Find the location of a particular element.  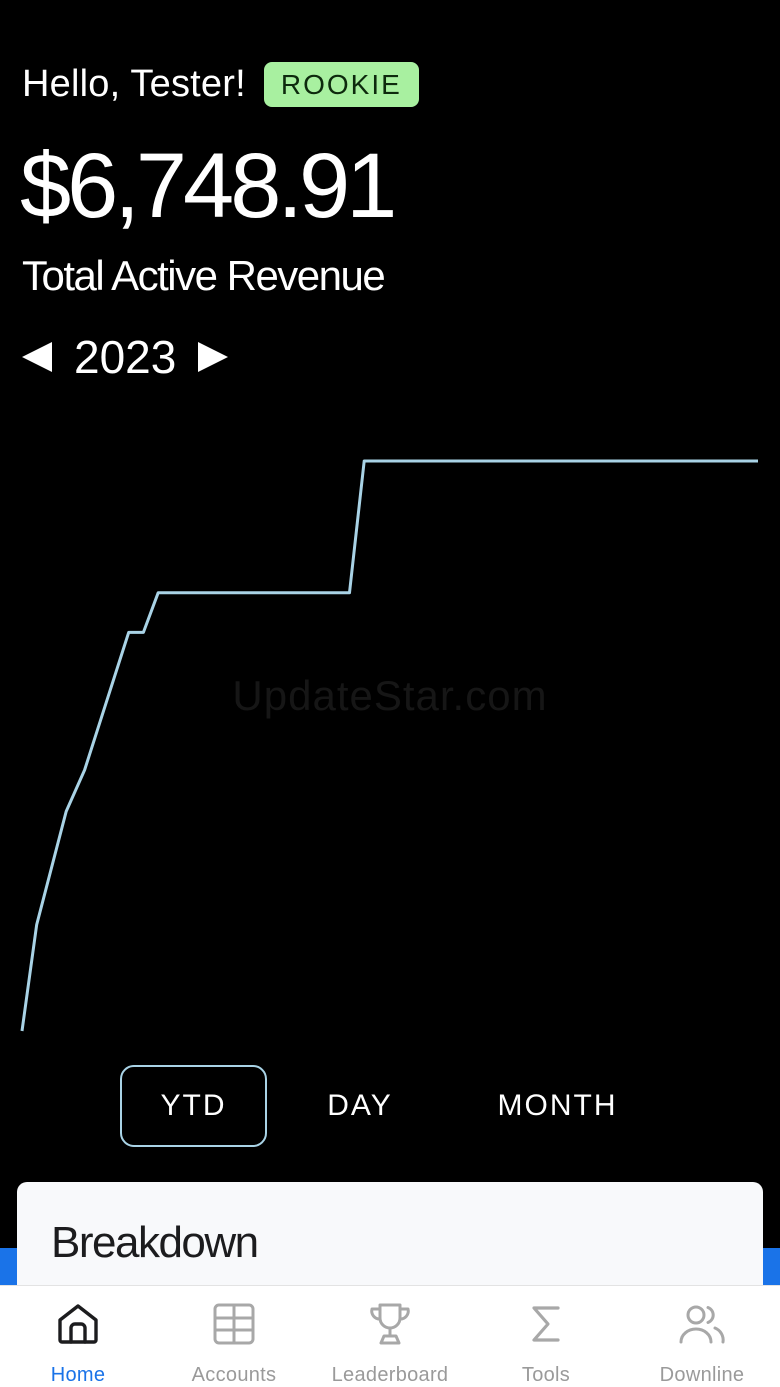

tab-downline: Downline is located at coordinates (702, 1336).